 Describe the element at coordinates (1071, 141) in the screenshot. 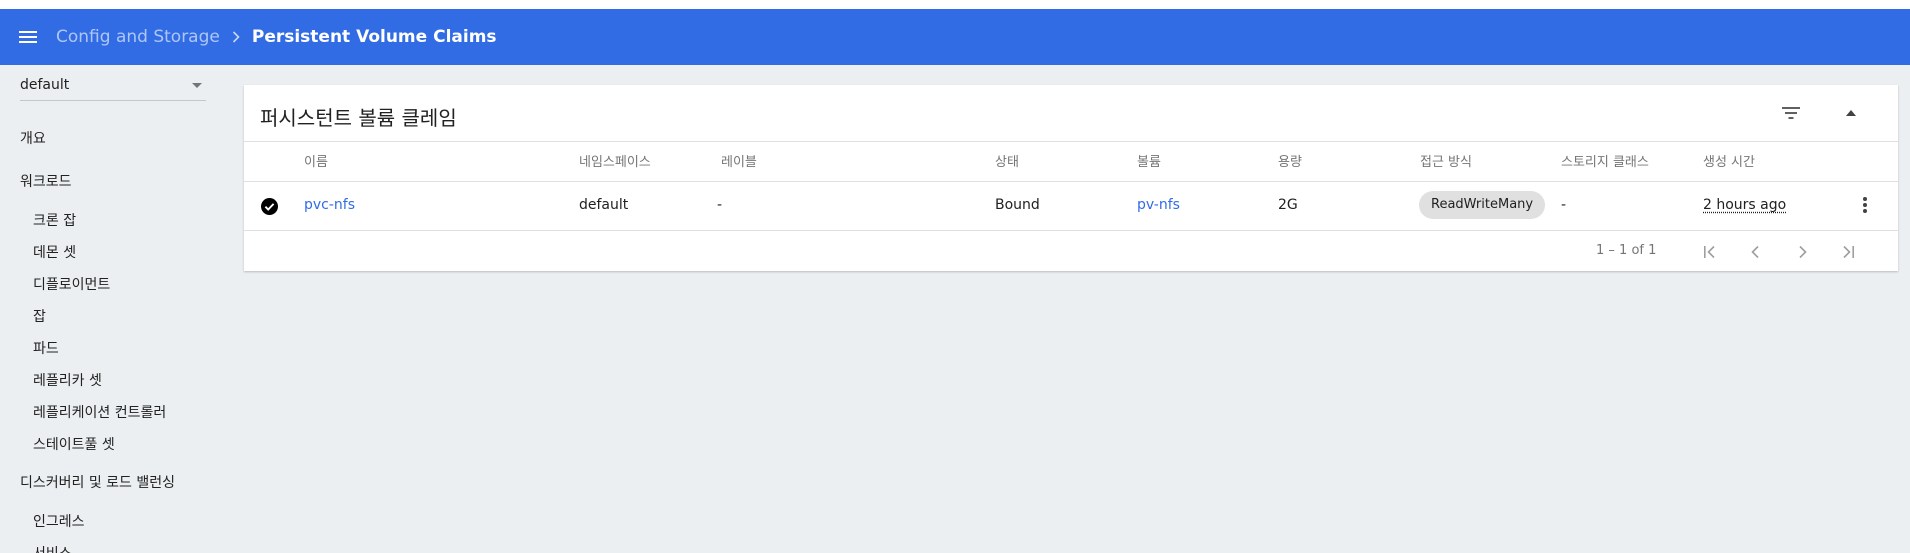

I see `header-divider` at that location.